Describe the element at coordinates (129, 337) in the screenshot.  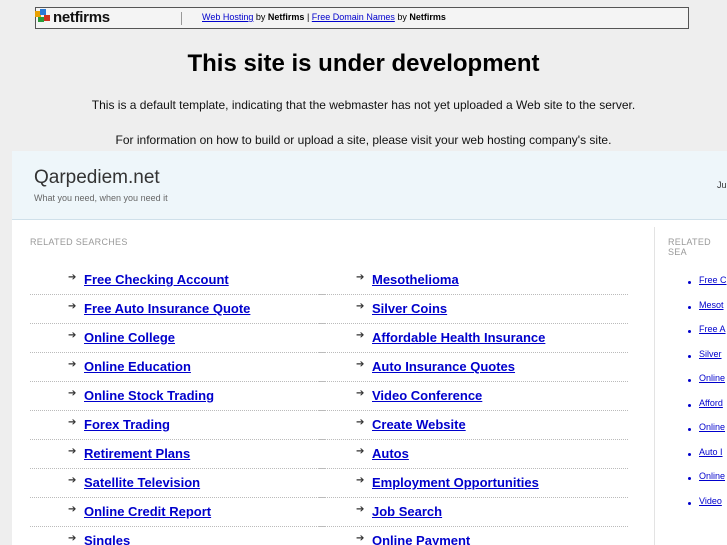
I see `related-search-link: Online College` at that location.